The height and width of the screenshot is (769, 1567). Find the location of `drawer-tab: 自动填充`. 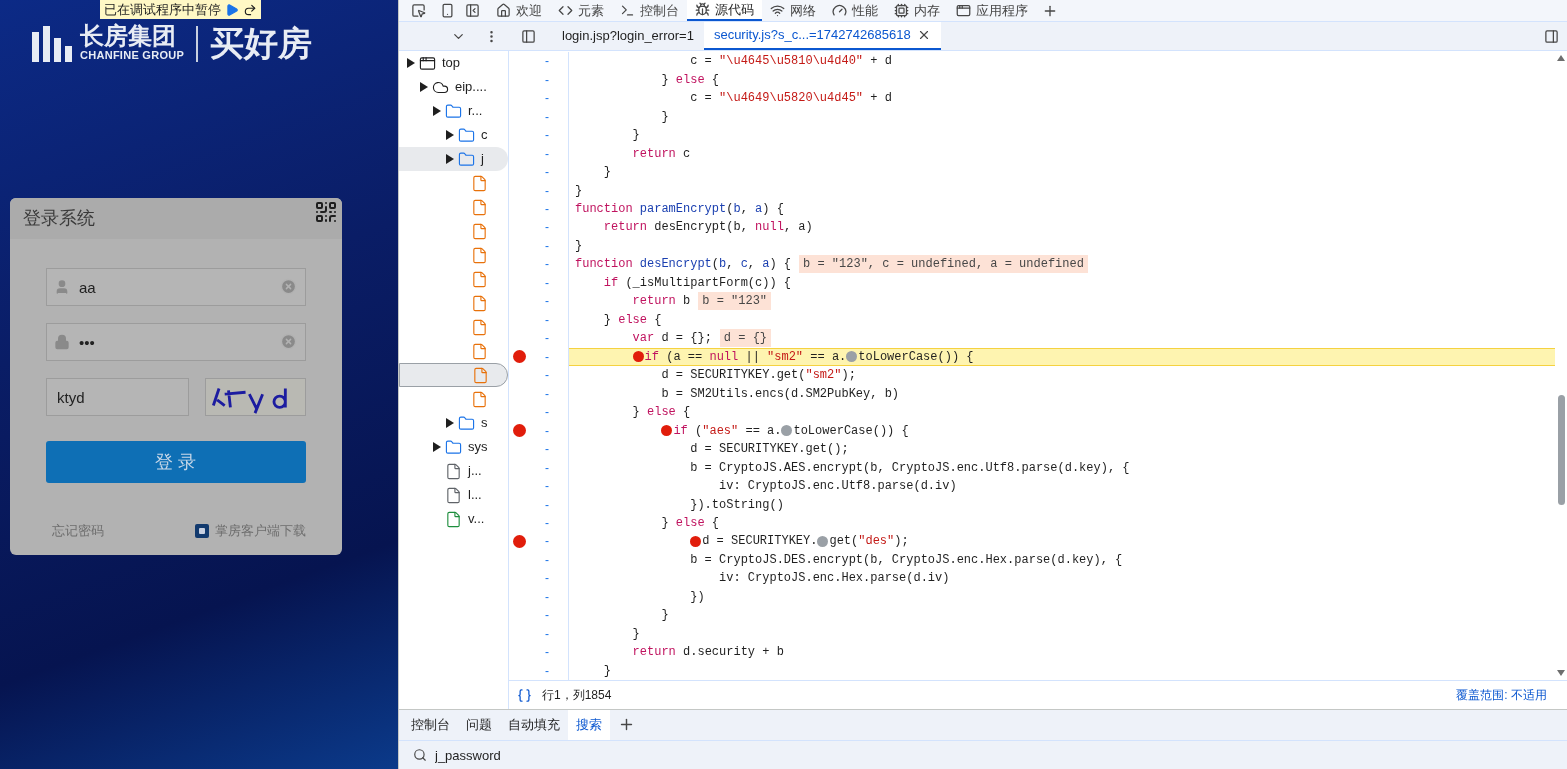

drawer-tab: 自动填充 is located at coordinates (534, 725).